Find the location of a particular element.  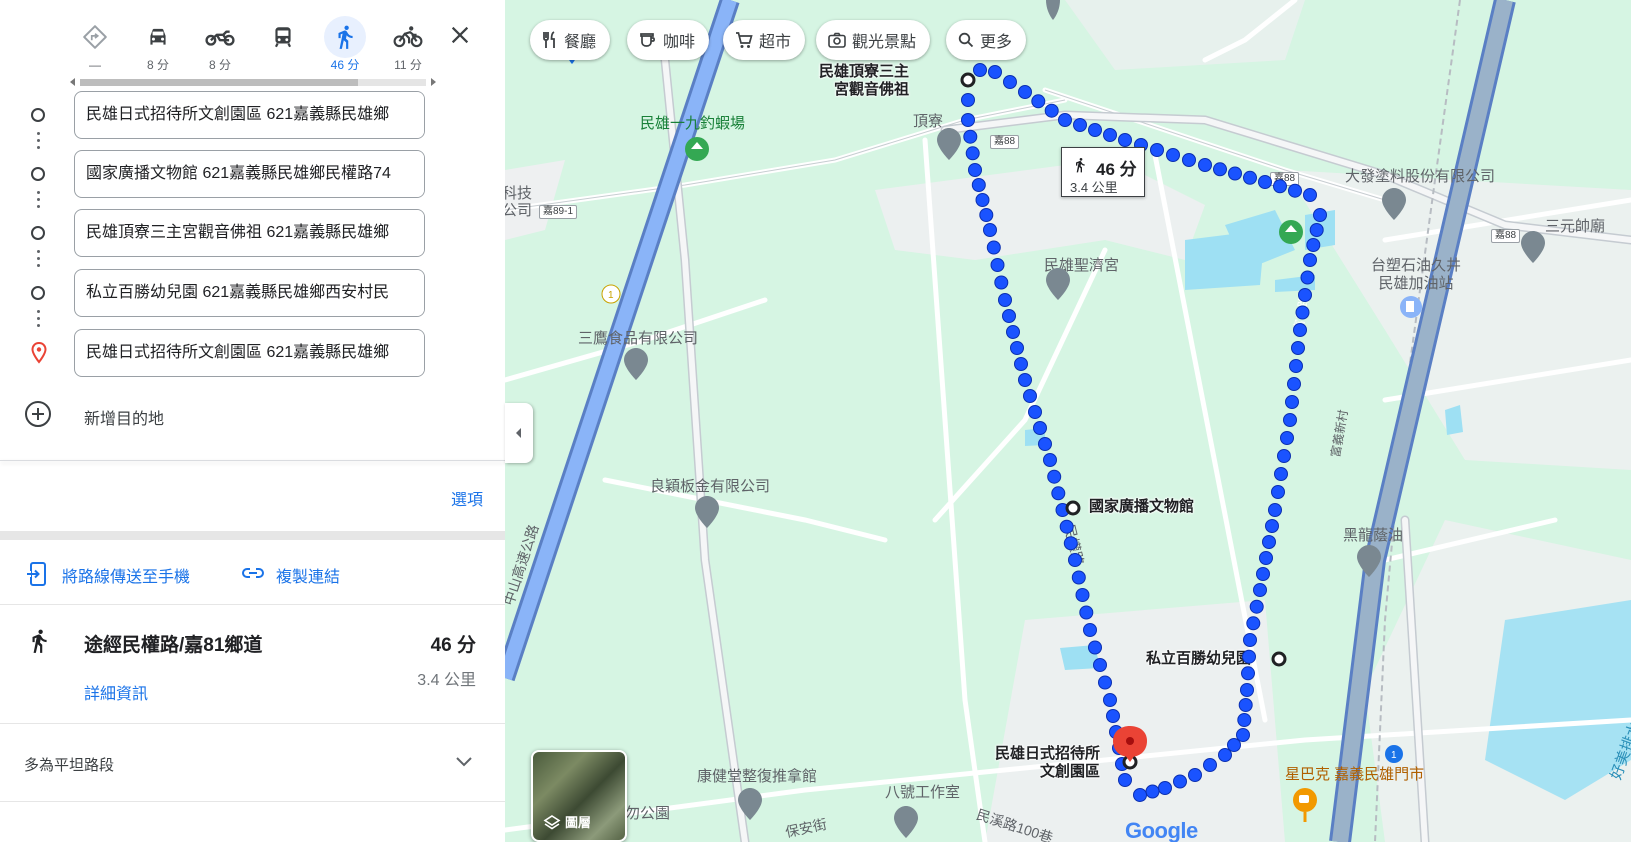

add-destination-button: 新增目的地 is located at coordinates (174, 415).